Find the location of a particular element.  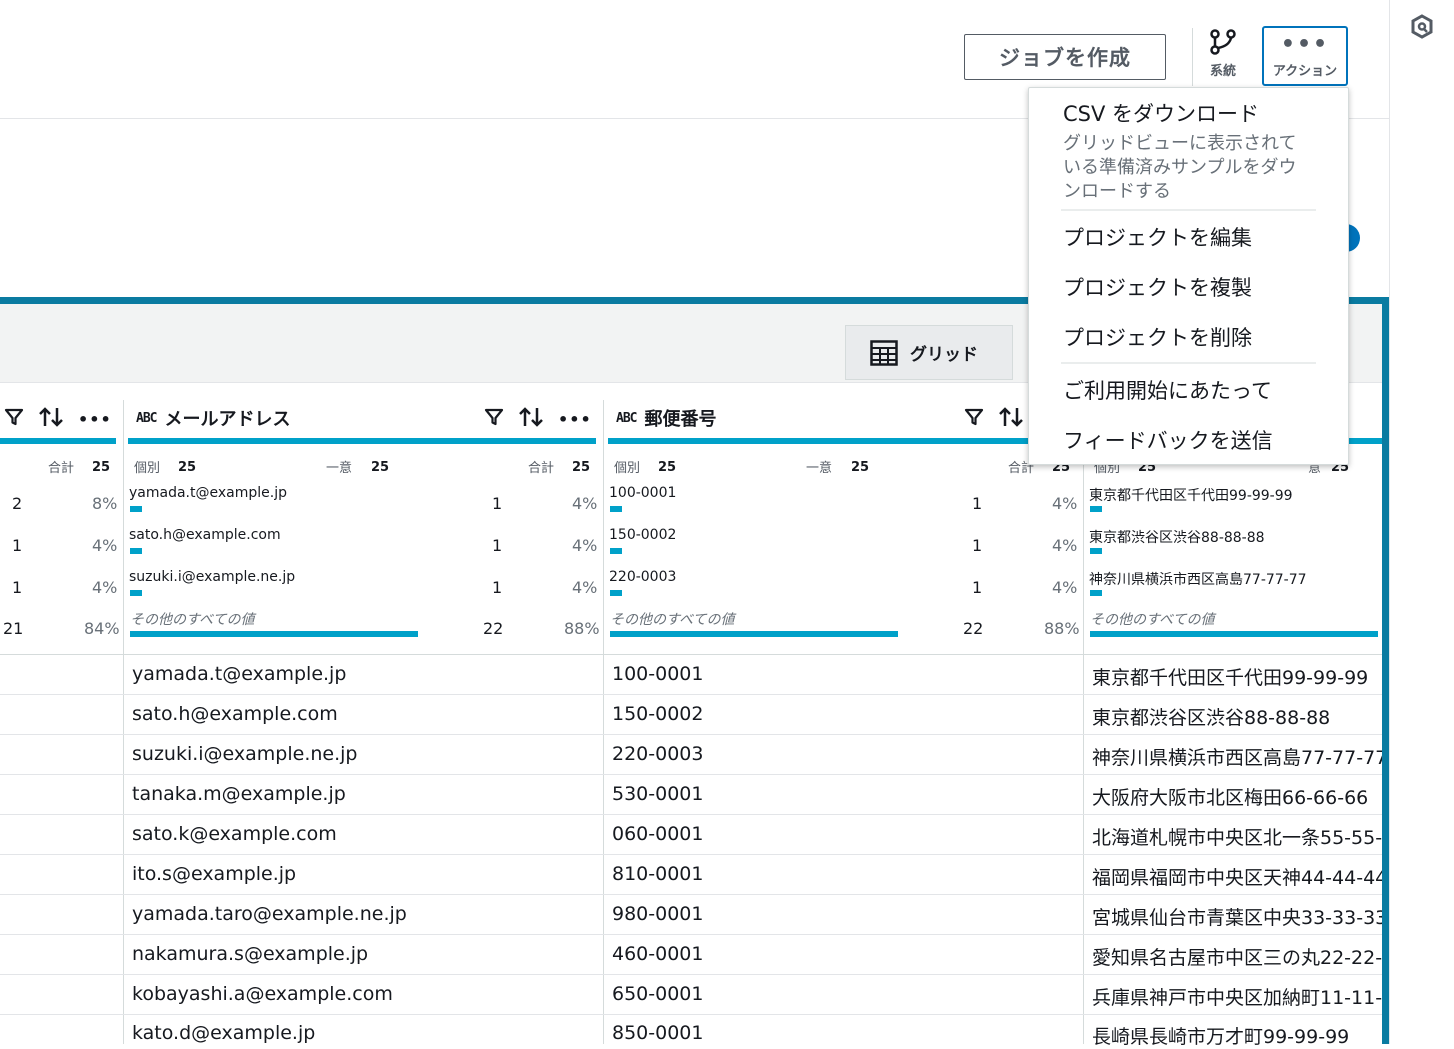

cell-address: 福岡県福岡市中央区天神44-44-44 is located at coordinates (1237, 876).